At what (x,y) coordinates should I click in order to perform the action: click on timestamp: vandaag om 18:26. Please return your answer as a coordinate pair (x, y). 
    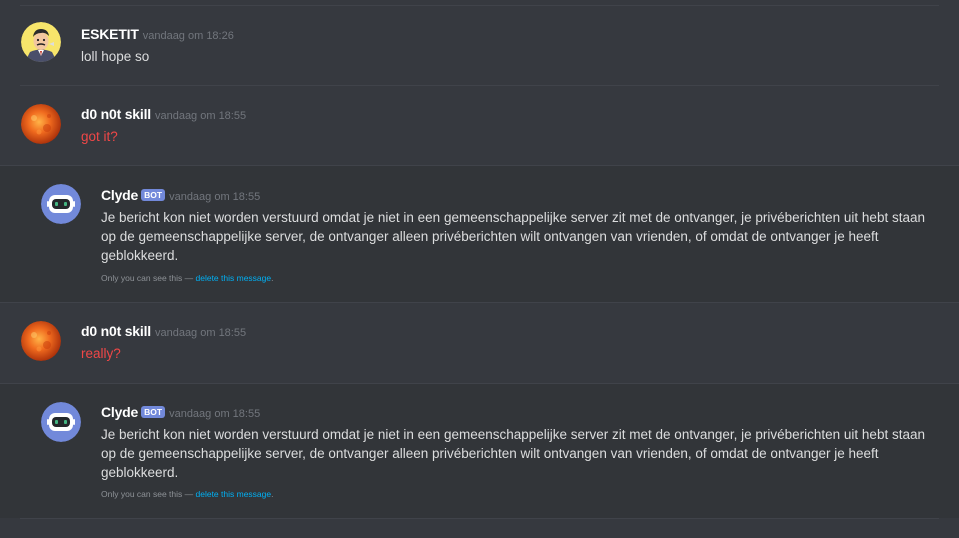
    Looking at the image, I should click on (188, 36).